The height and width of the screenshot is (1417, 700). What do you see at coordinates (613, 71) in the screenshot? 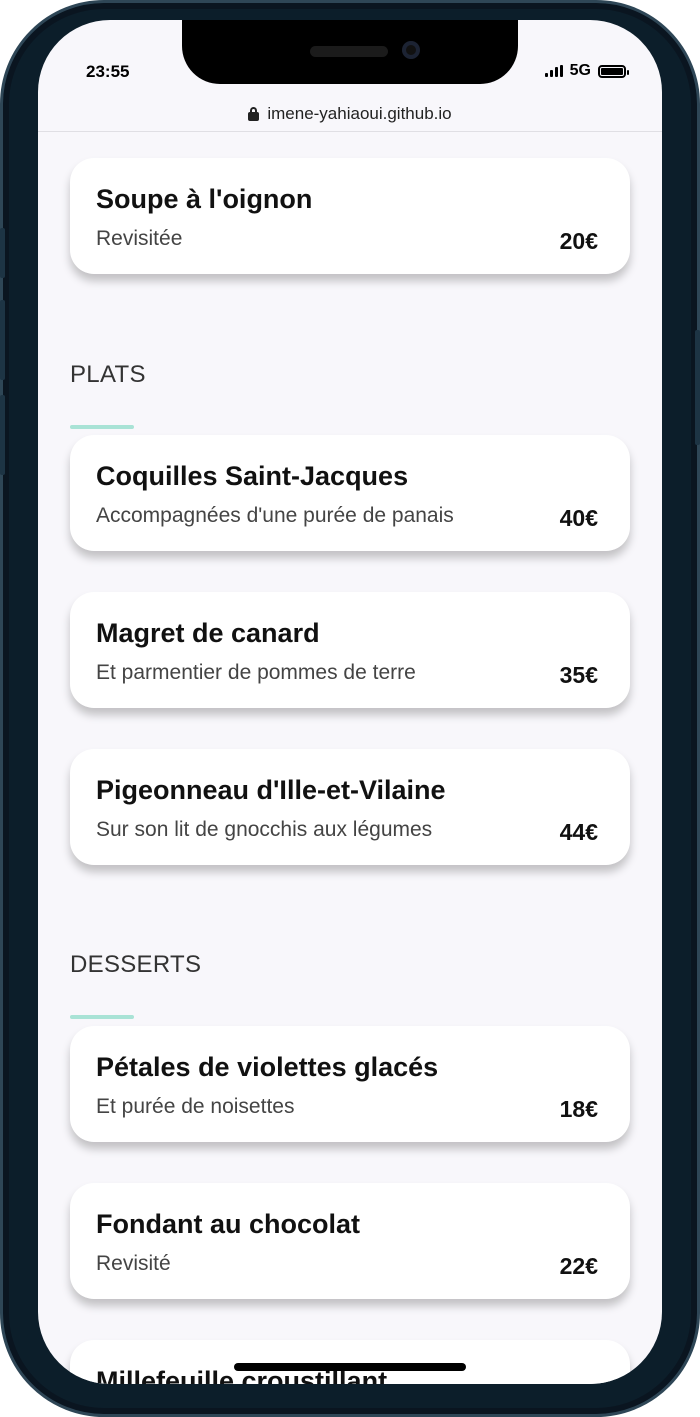
I see `battery-icon` at bounding box center [613, 71].